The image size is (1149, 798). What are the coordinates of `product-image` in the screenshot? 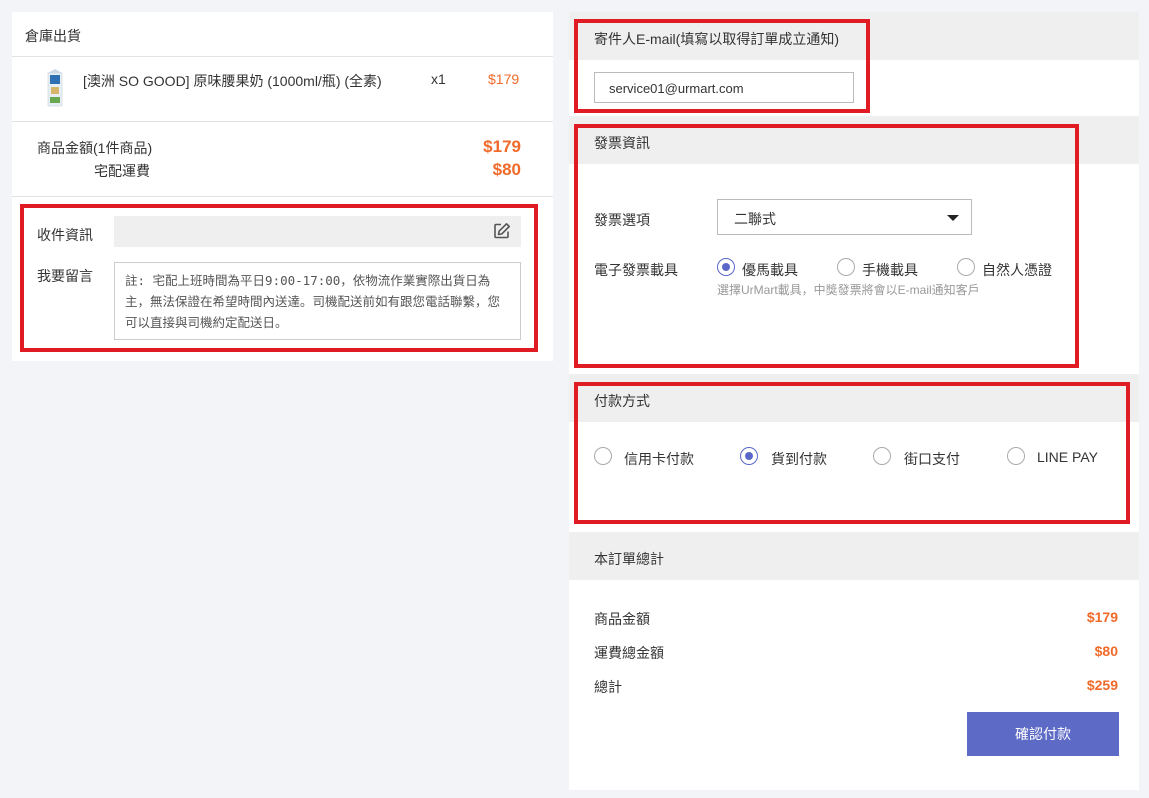 It's located at (55, 88).